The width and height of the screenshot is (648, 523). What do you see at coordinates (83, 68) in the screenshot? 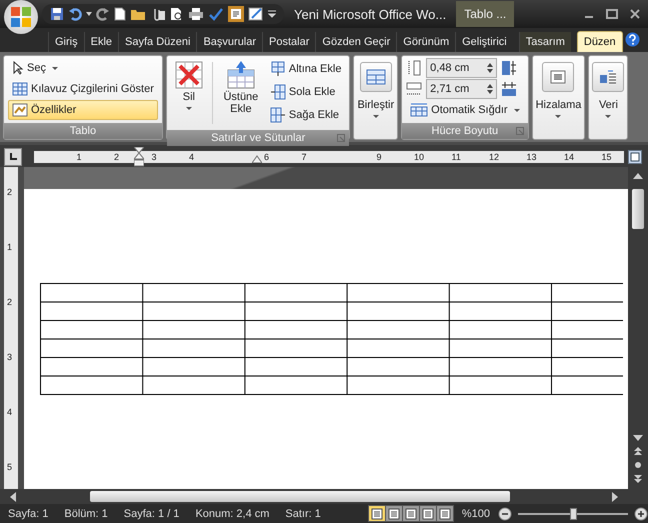
I see `ribbon-button: Seç` at bounding box center [83, 68].